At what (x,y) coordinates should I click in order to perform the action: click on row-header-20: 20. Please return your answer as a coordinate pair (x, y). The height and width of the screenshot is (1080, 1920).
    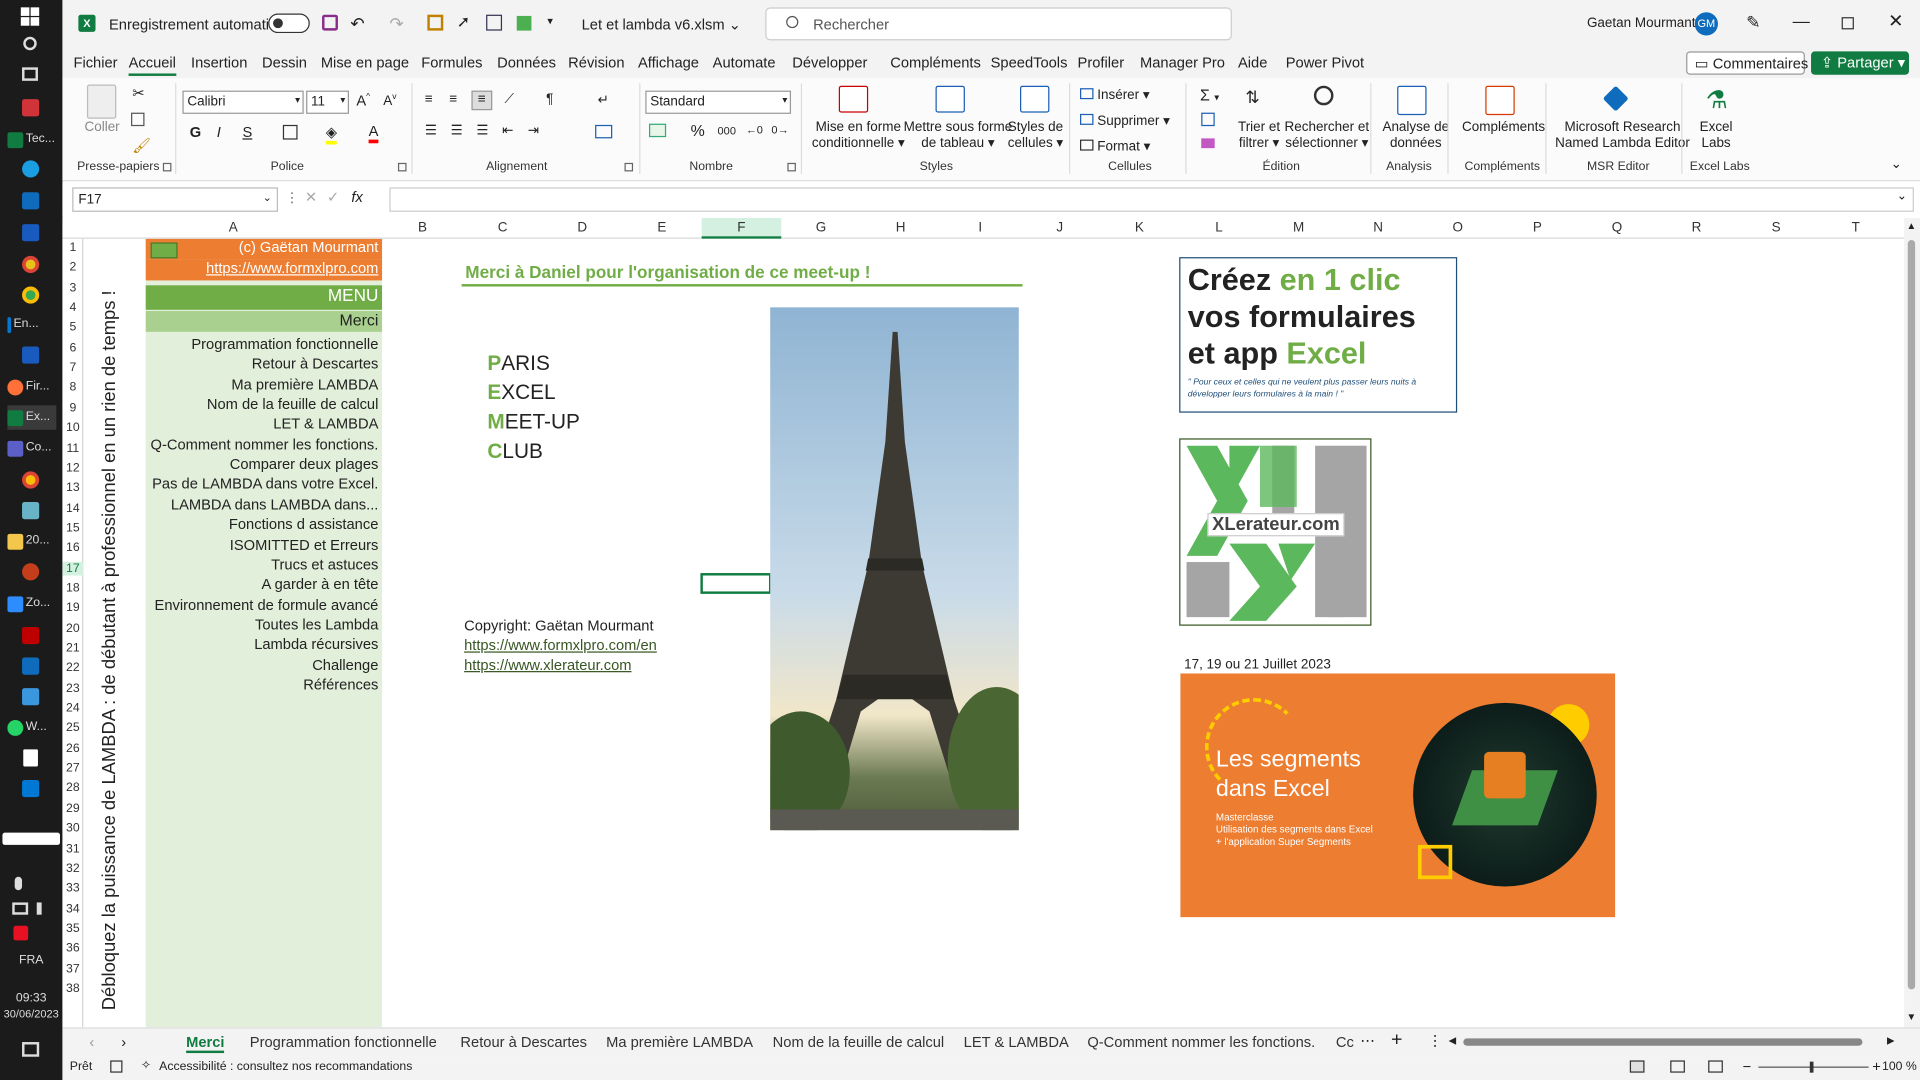
    Looking at the image, I should click on (72, 628).